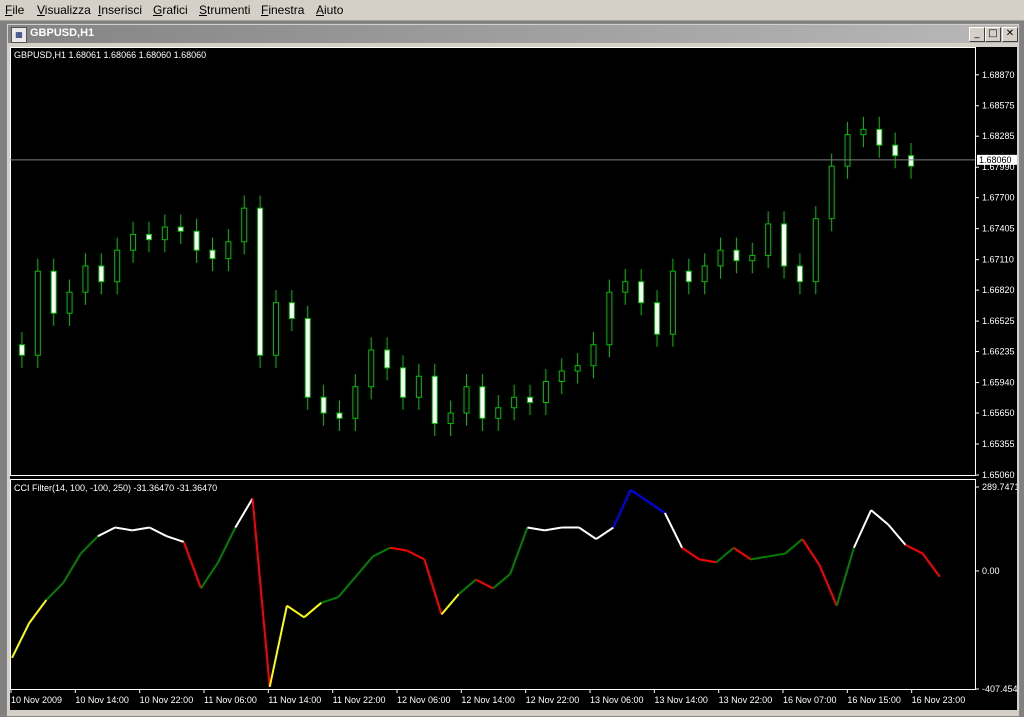  Describe the element at coordinates (102, 700) in the screenshot. I see `time-axis-label: 10 Nov 14:00` at that location.